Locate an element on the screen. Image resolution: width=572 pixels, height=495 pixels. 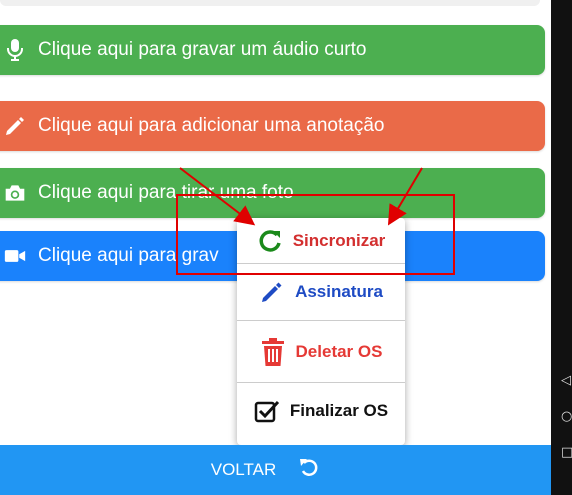
top-card-edge is located at coordinates (270, 3).